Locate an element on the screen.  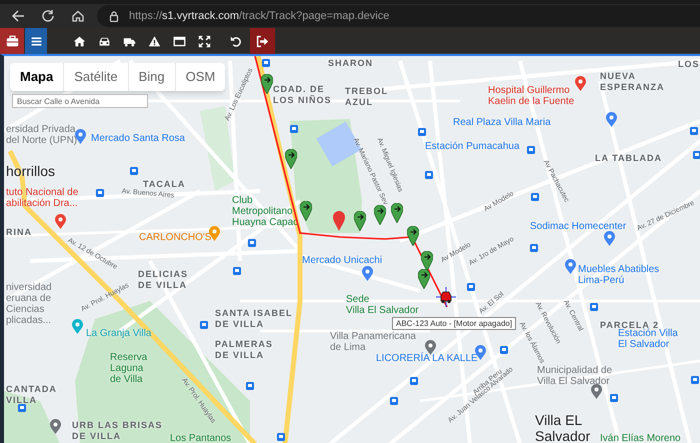
place-label: Mercado Santa Rosa is located at coordinates (138, 138).